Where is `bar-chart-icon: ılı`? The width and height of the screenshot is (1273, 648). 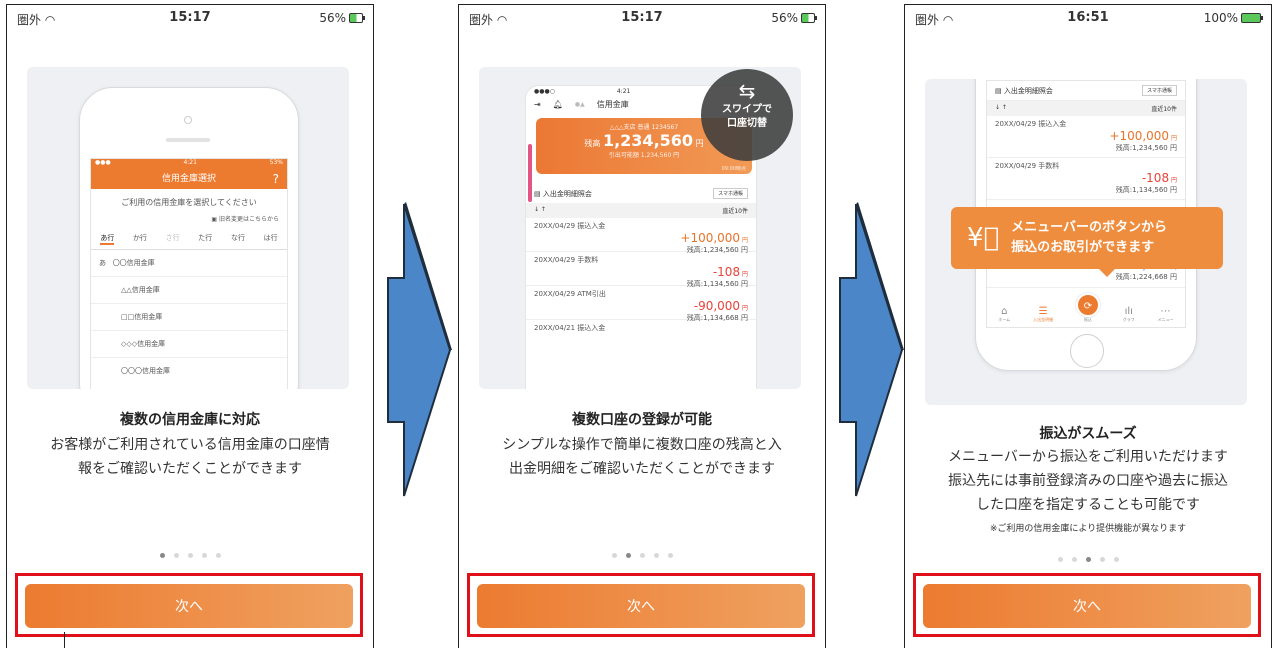 bar-chart-icon: ılı is located at coordinates (1128, 311).